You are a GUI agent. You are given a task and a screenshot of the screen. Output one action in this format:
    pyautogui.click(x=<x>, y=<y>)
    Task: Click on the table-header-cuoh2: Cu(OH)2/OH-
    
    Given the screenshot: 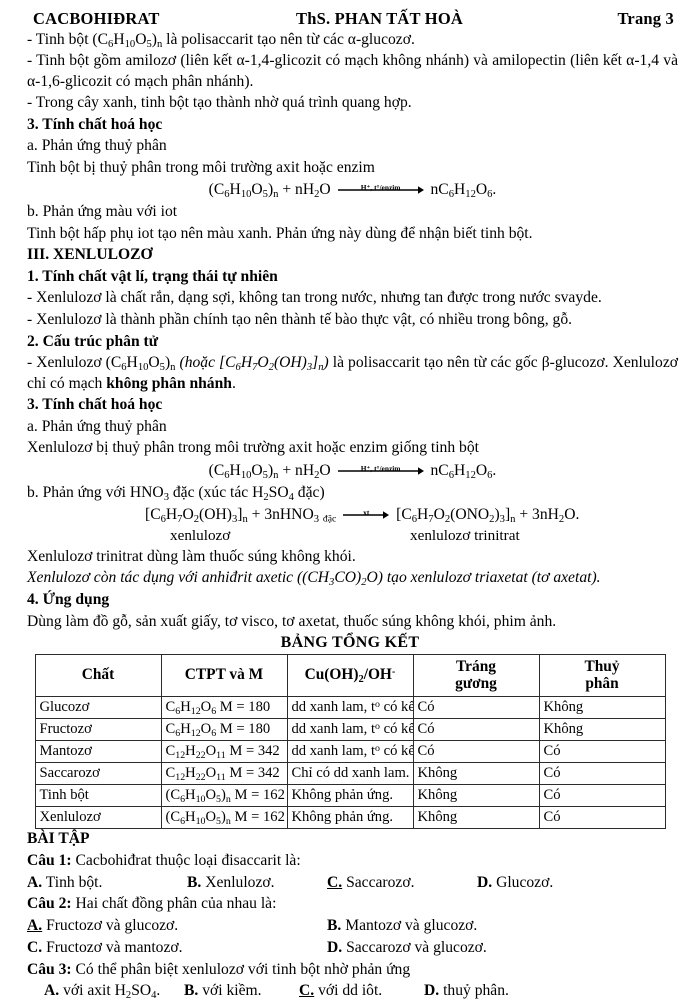 What is the action you would take?
    pyautogui.click(x=350, y=675)
    